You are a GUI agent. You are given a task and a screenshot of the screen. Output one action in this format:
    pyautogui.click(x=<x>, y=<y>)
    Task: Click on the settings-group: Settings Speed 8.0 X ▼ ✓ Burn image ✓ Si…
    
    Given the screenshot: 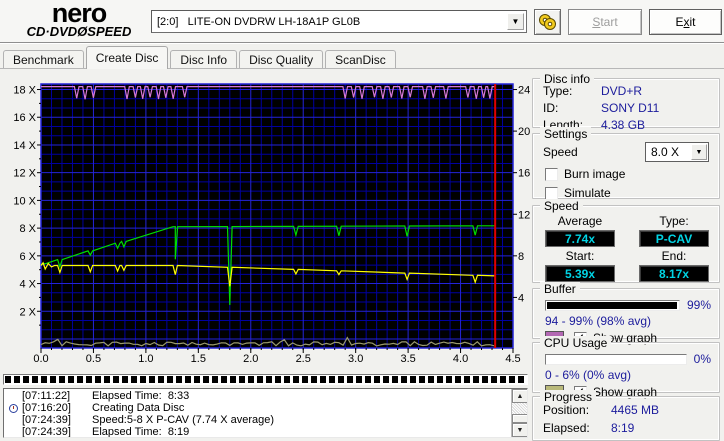 What is the action you would take?
    pyautogui.click(x=626, y=163)
    